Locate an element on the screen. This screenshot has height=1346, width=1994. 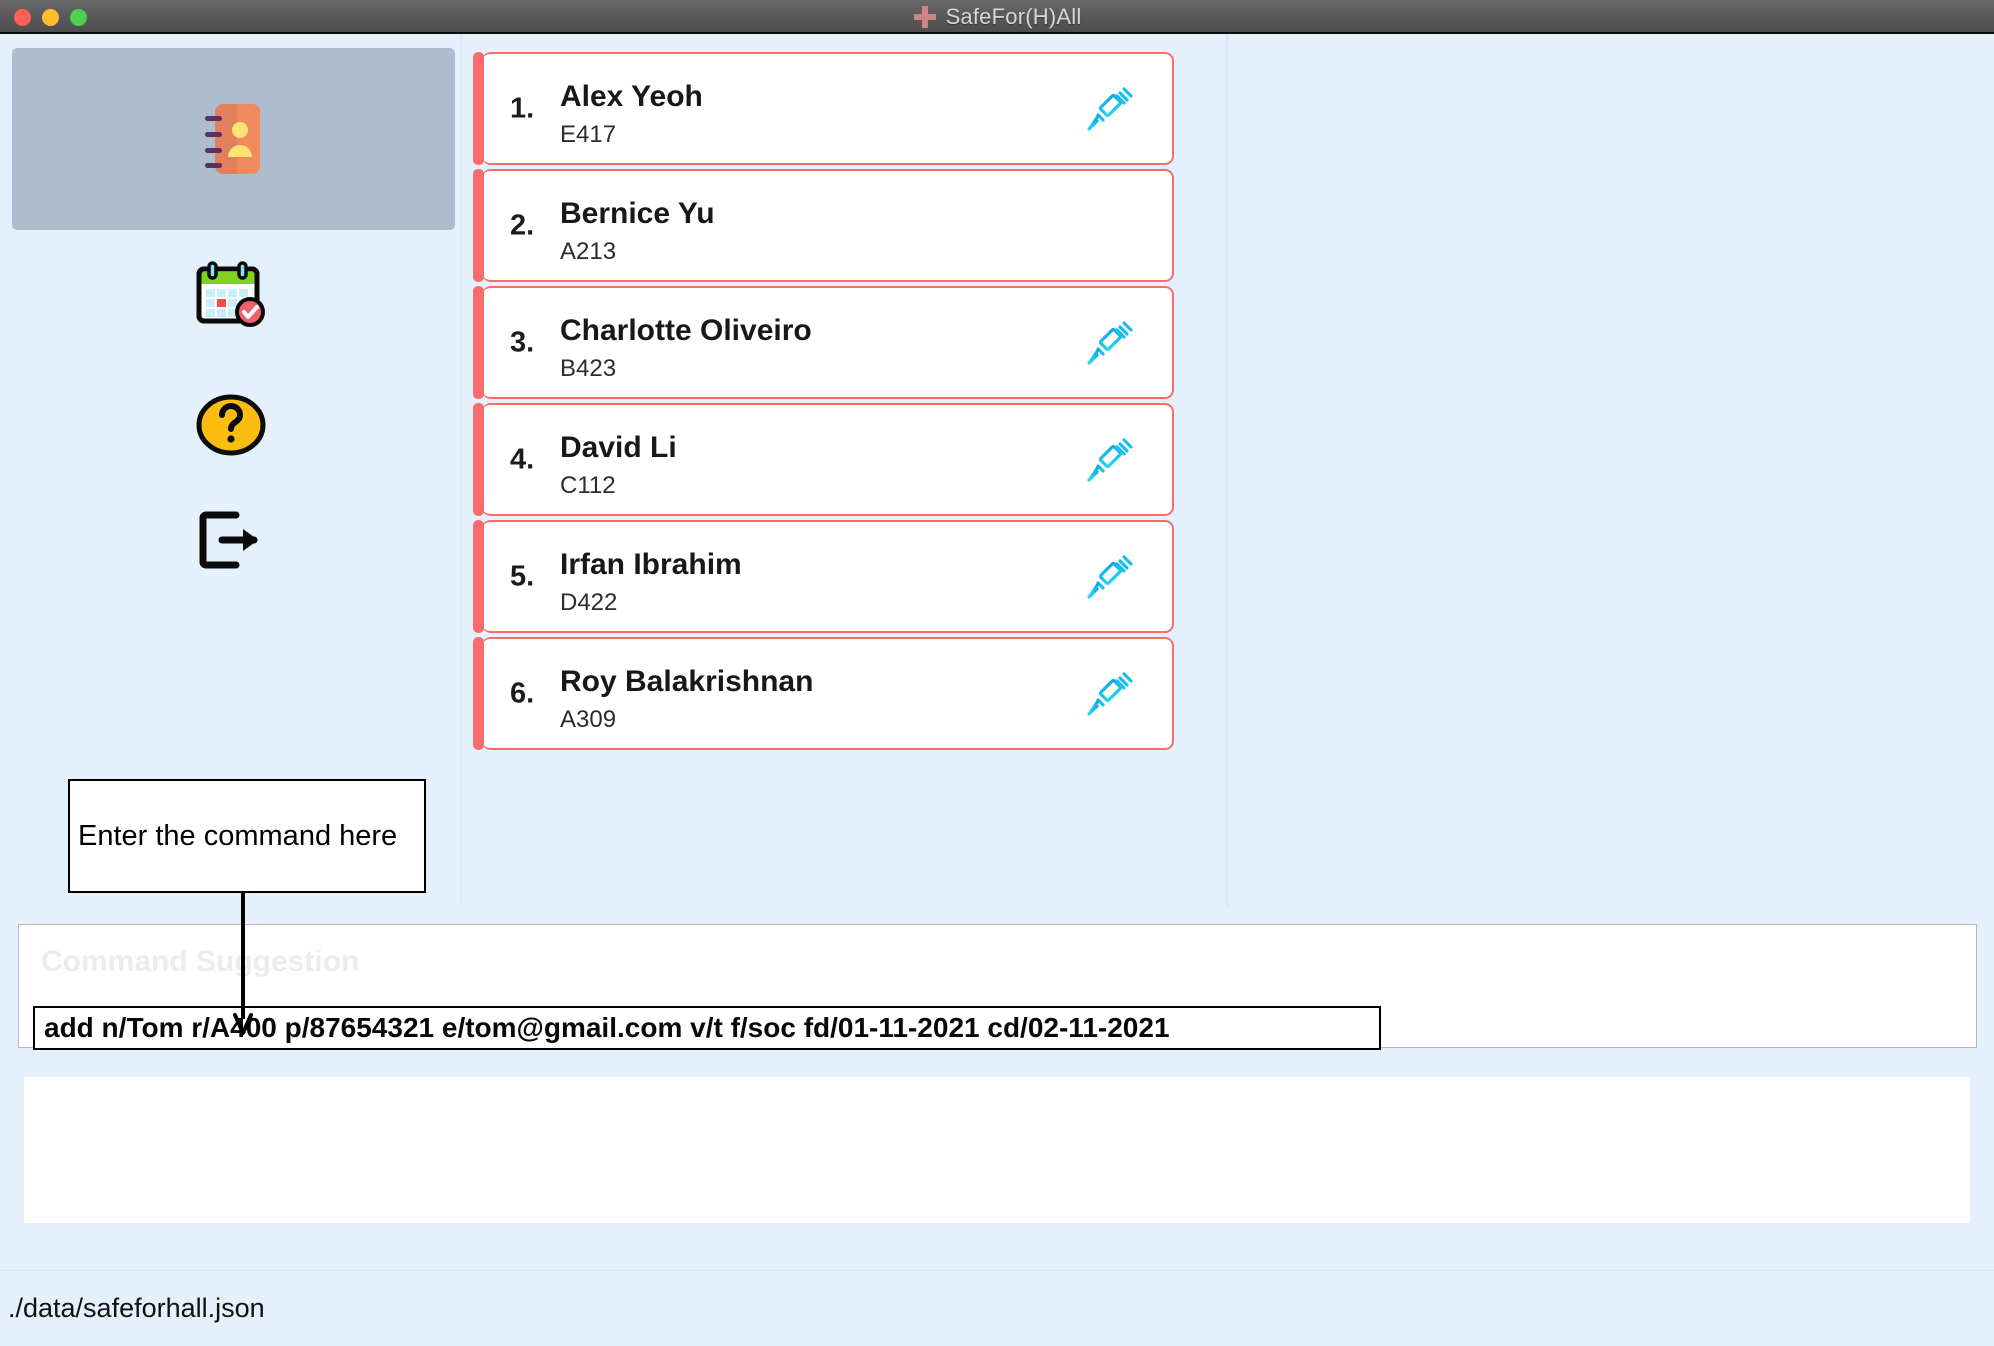
window-title: SafeFor(H)All is located at coordinates (1013, 16).